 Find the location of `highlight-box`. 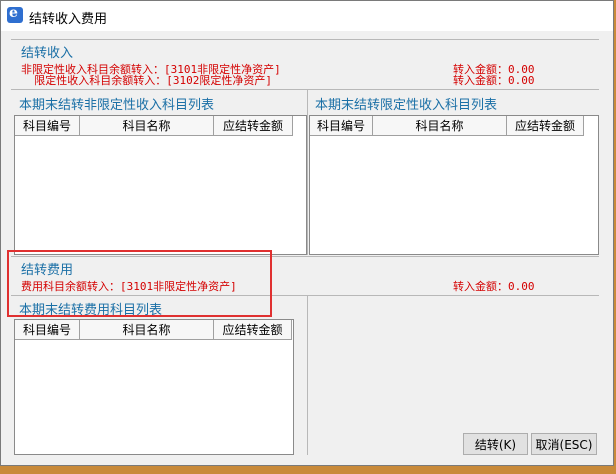

highlight-box is located at coordinates (139, 283).